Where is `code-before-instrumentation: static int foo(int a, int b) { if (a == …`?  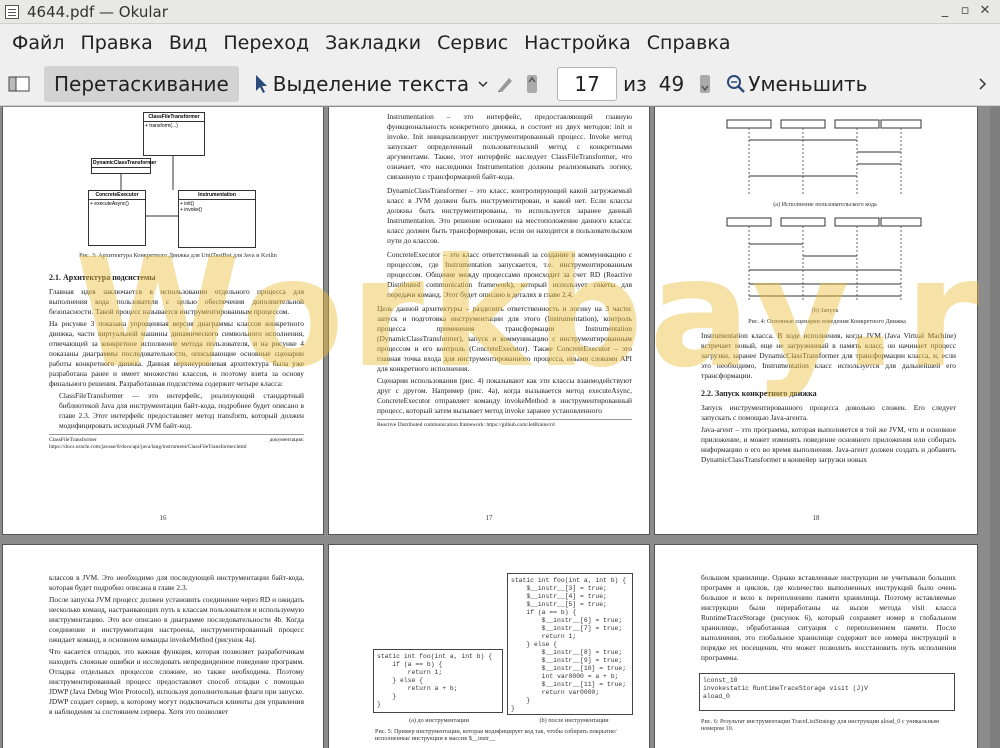
code-before-instrumentation: static int foo(int a, int b) { if (a == … is located at coordinates (438, 681).